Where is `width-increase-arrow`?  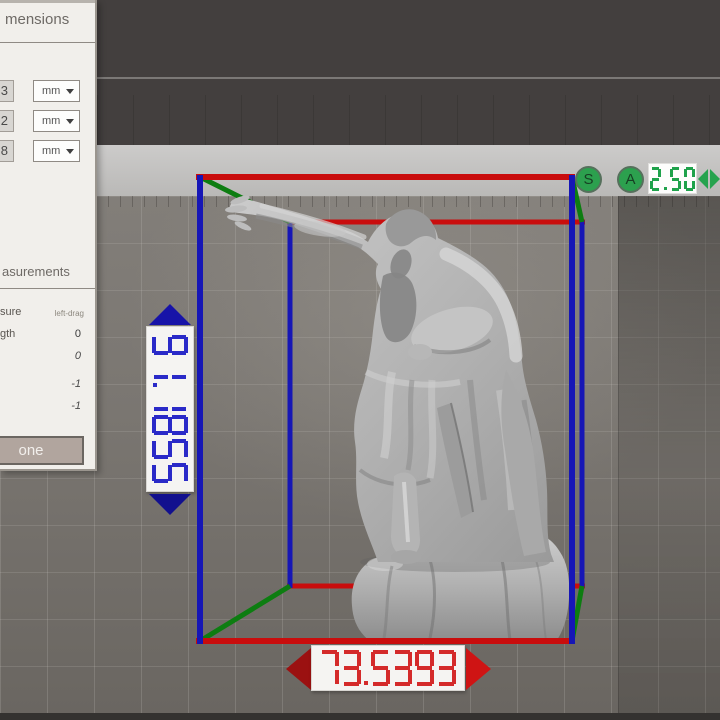 width-increase-arrow is located at coordinates (478, 669).